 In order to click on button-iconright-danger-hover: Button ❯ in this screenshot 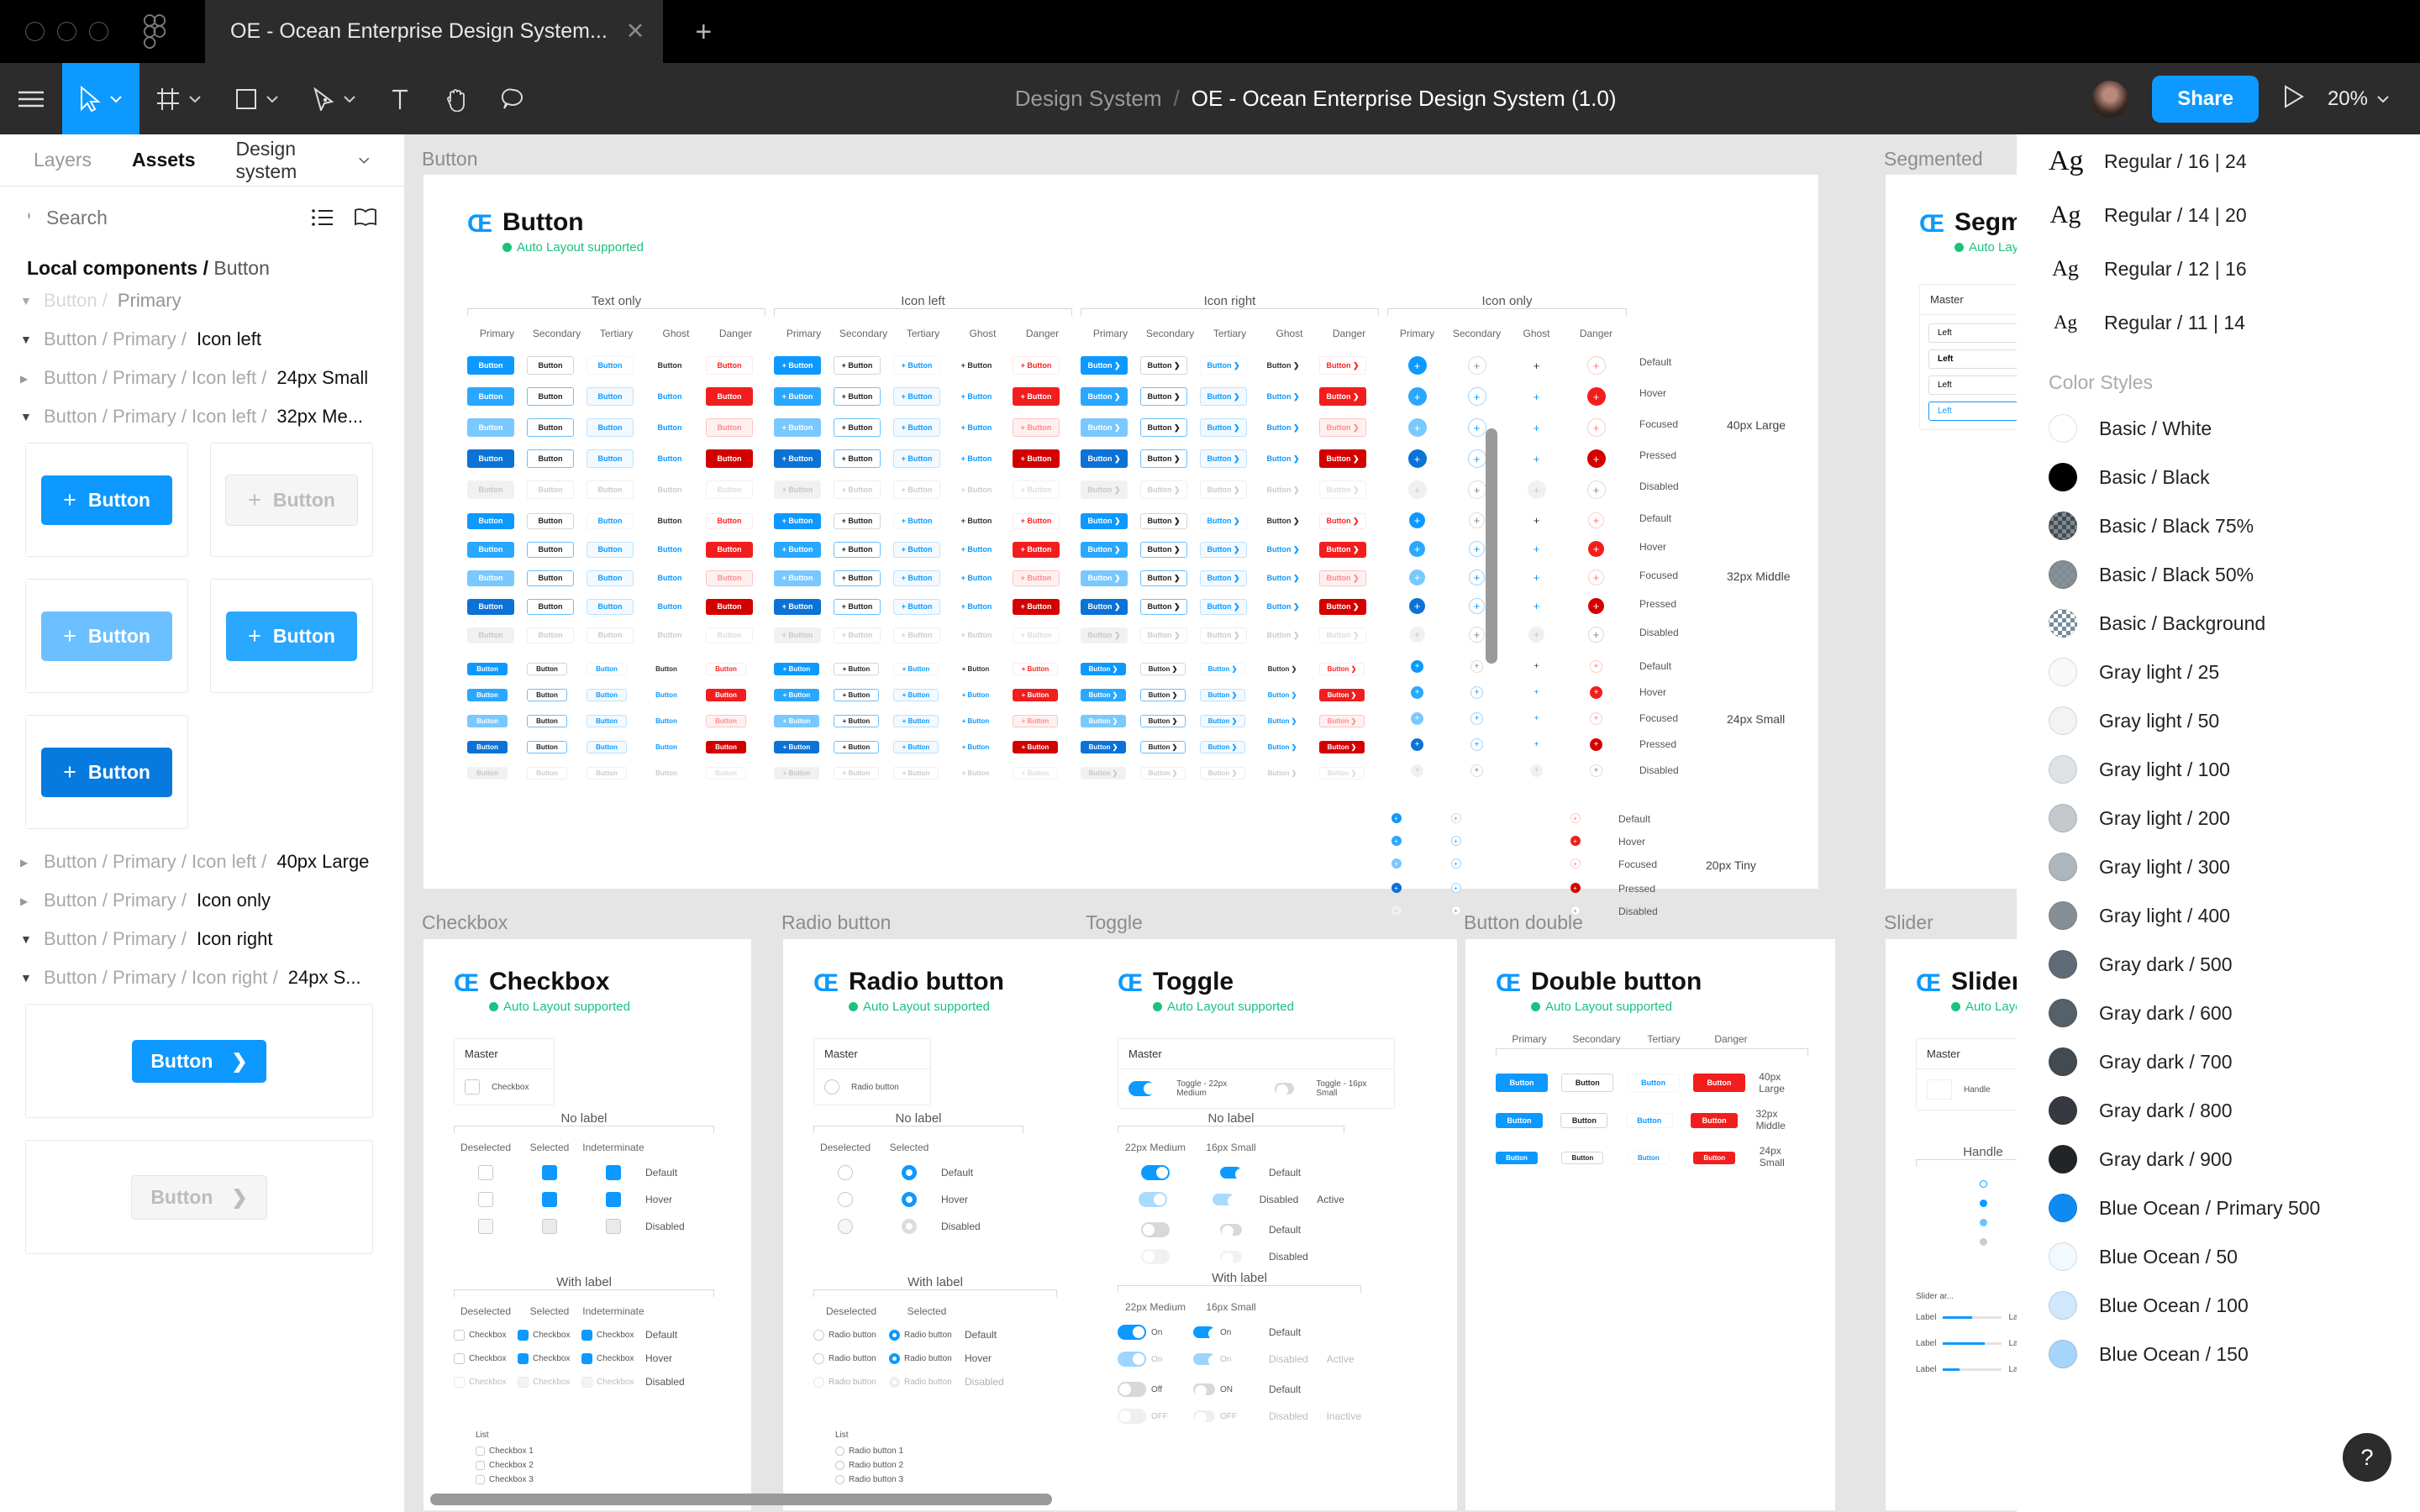, I will do `click(1343, 550)`.